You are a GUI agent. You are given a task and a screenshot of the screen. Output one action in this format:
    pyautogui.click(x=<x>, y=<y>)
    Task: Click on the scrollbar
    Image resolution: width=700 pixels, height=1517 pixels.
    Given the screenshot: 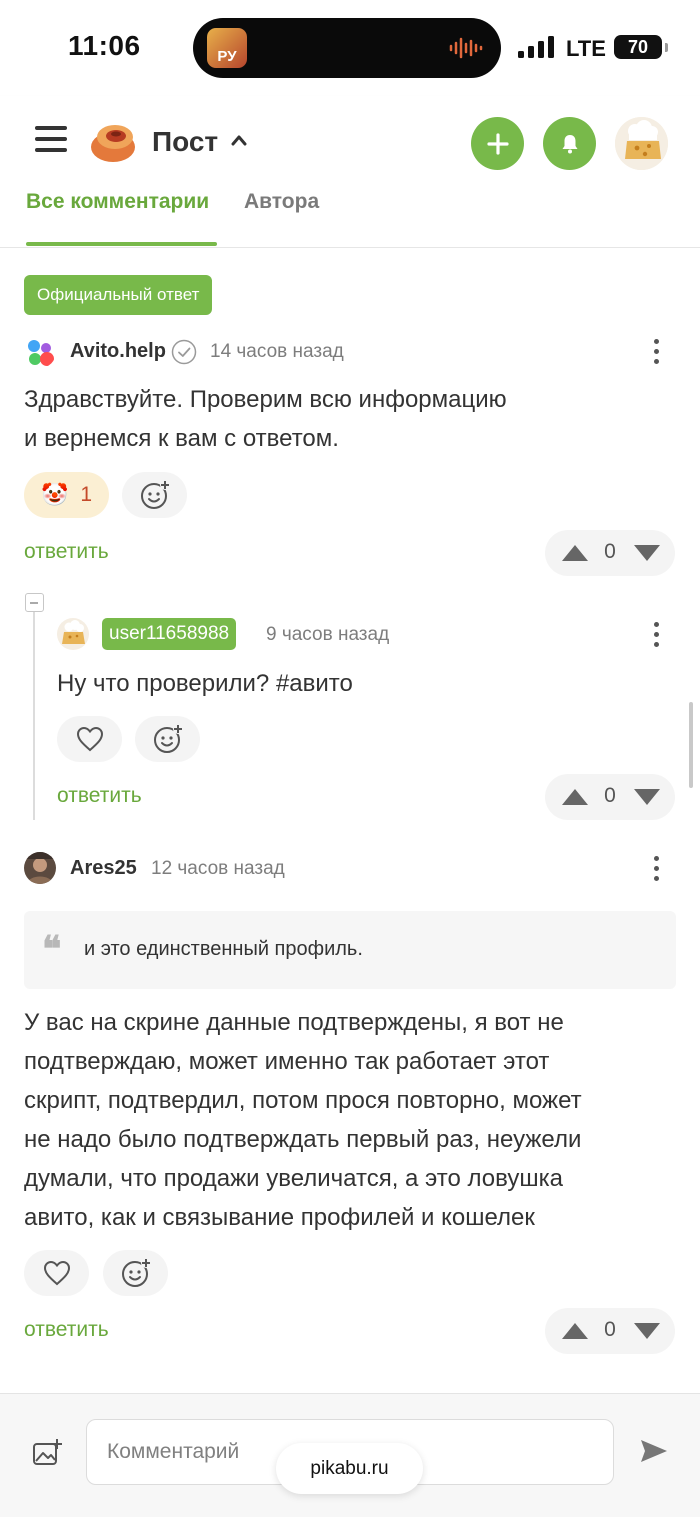 What is the action you would take?
    pyautogui.click(x=691, y=745)
    